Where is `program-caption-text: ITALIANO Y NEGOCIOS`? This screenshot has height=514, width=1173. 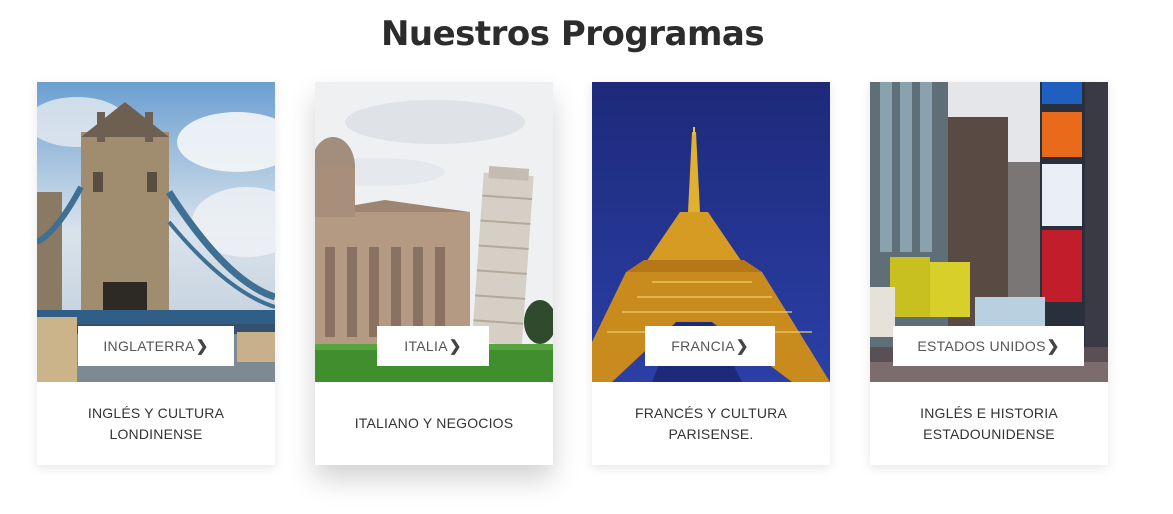 program-caption-text: ITALIANO Y NEGOCIOS is located at coordinates (434, 423).